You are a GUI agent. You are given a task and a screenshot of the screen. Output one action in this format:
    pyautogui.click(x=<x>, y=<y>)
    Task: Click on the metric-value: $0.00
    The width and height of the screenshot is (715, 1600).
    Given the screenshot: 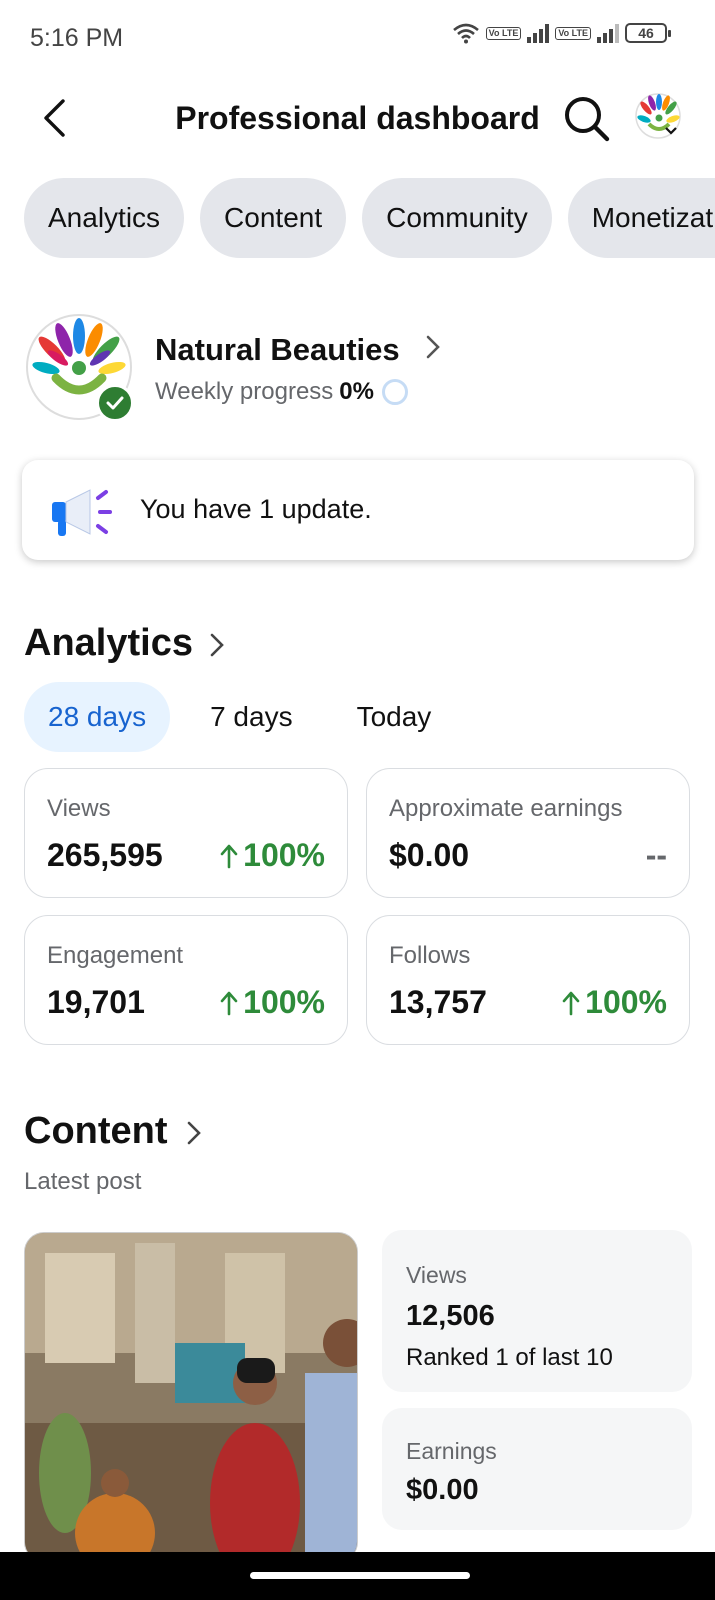 What is the action you would take?
    pyautogui.click(x=429, y=855)
    